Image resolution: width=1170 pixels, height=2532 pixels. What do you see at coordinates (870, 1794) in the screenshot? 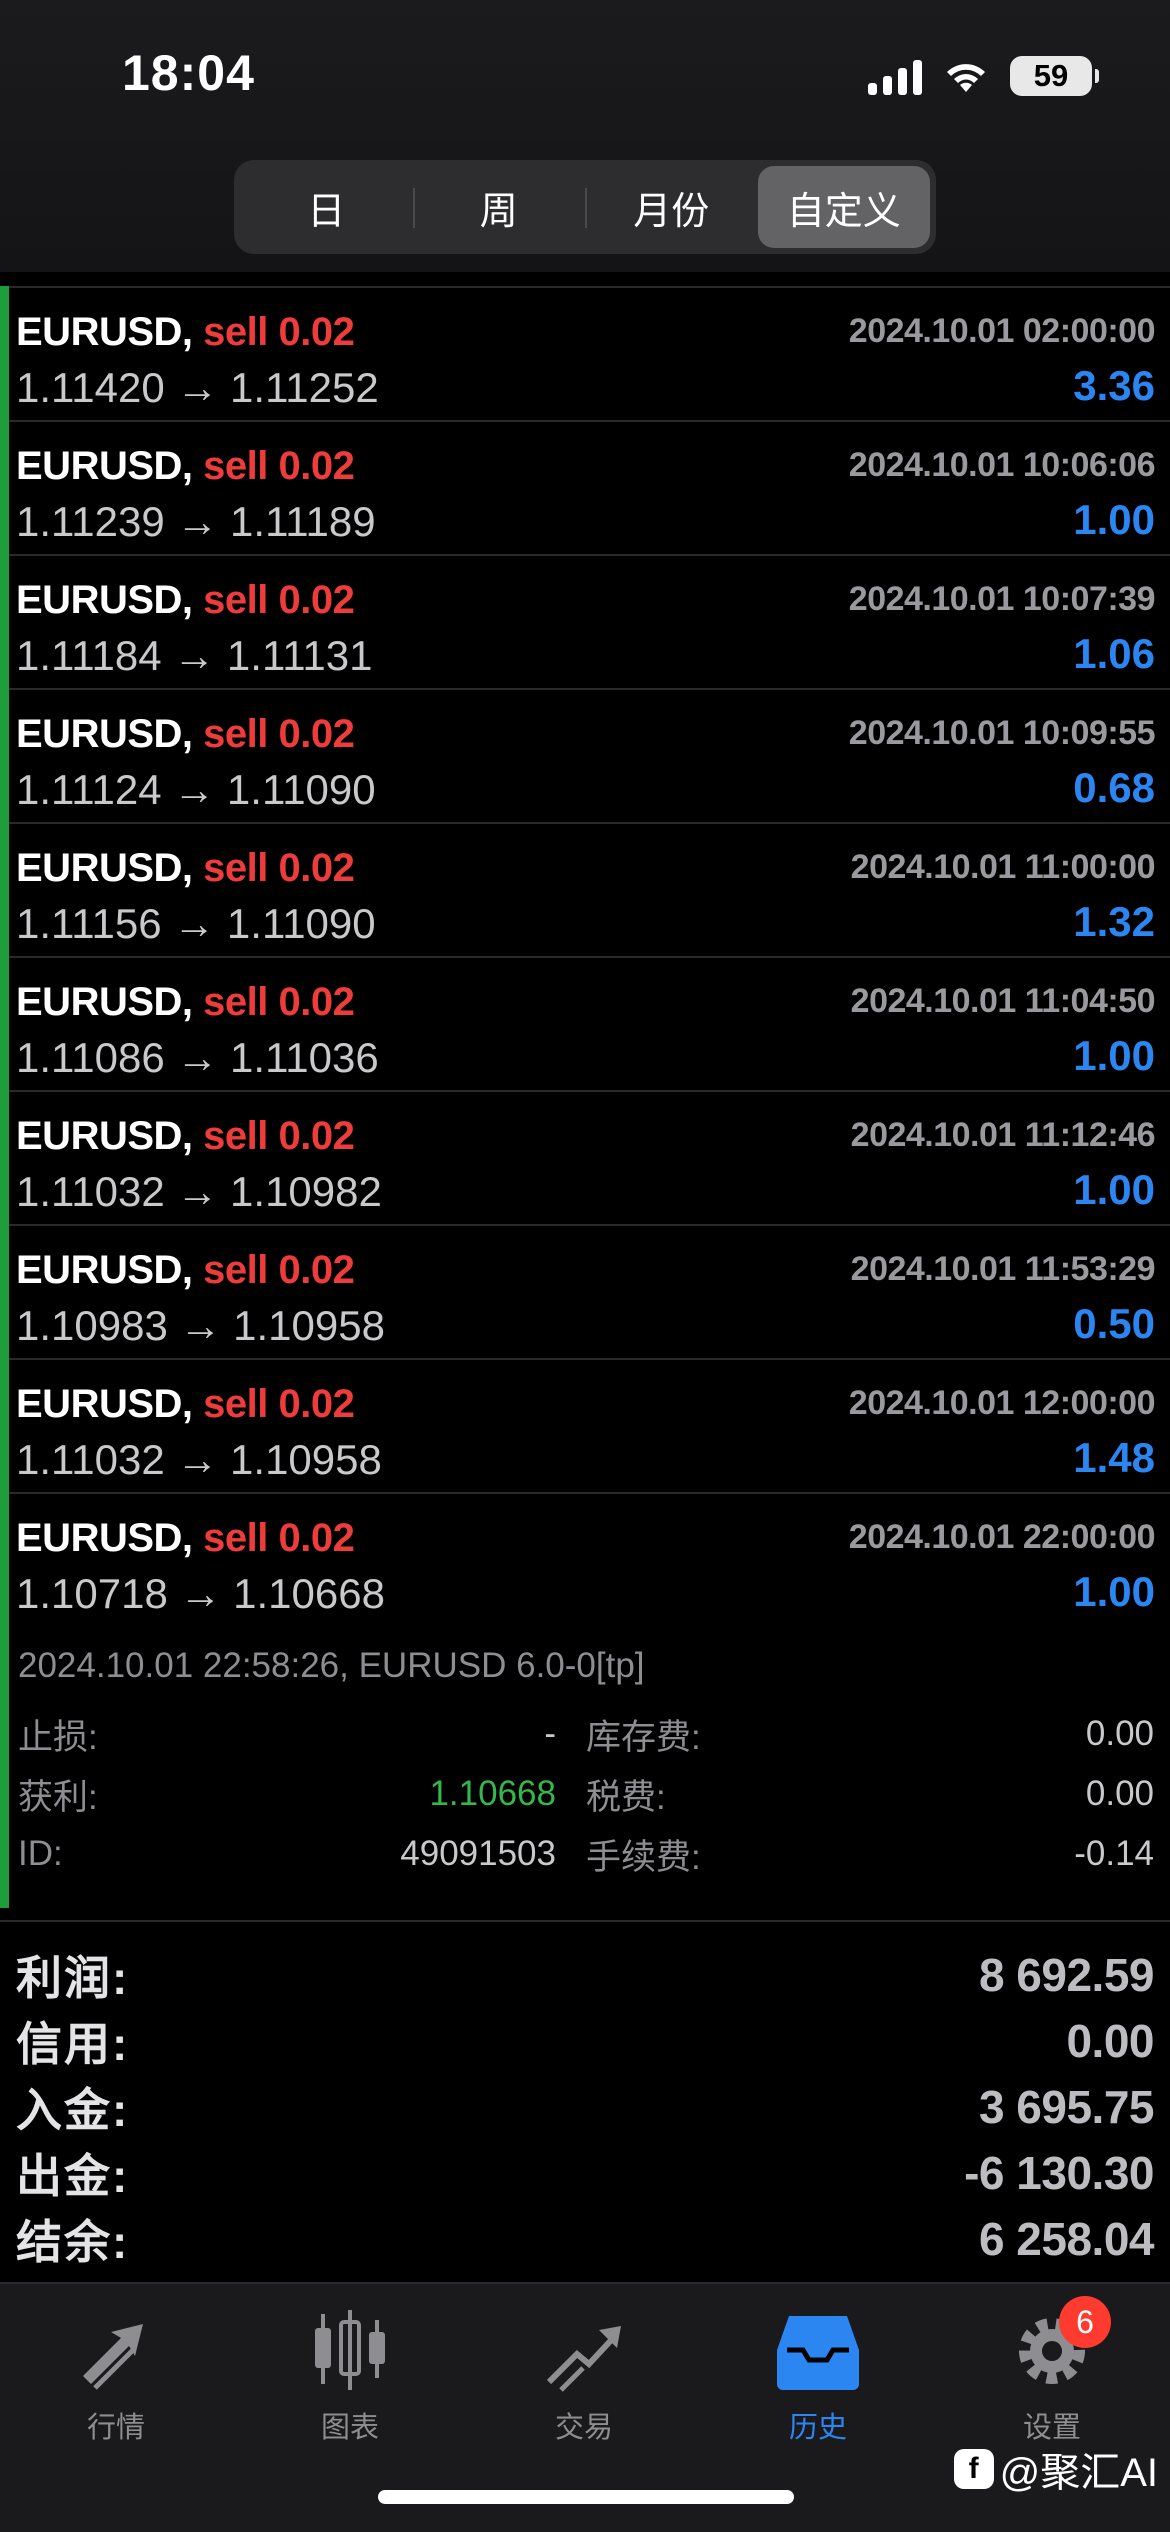
I see `tax-row: 税费: 0.00` at bounding box center [870, 1794].